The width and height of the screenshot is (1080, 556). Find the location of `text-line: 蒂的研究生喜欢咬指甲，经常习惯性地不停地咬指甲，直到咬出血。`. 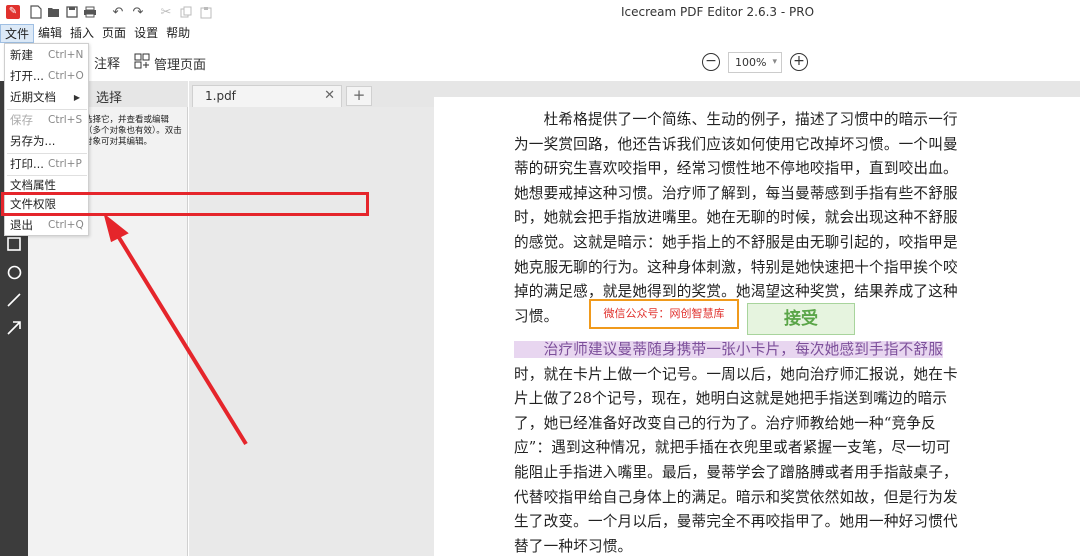

text-line: 蒂的研究生喜欢咬指甲，经常习惯性地不停地咬指甲，直到咬出血。 is located at coordinates (736, 169).